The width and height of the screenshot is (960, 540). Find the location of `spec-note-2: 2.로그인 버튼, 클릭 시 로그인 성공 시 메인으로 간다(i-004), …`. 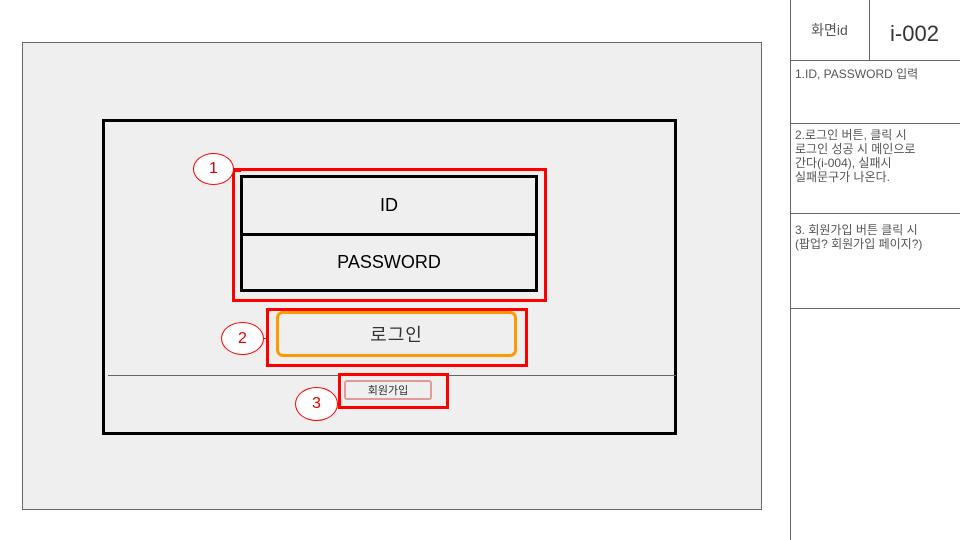

spec-note-2: 2.로그인 버튼, 클릭 시 로그인 성공 시 메인으로 간다(i-004), … is located at coordinates (855, 156).